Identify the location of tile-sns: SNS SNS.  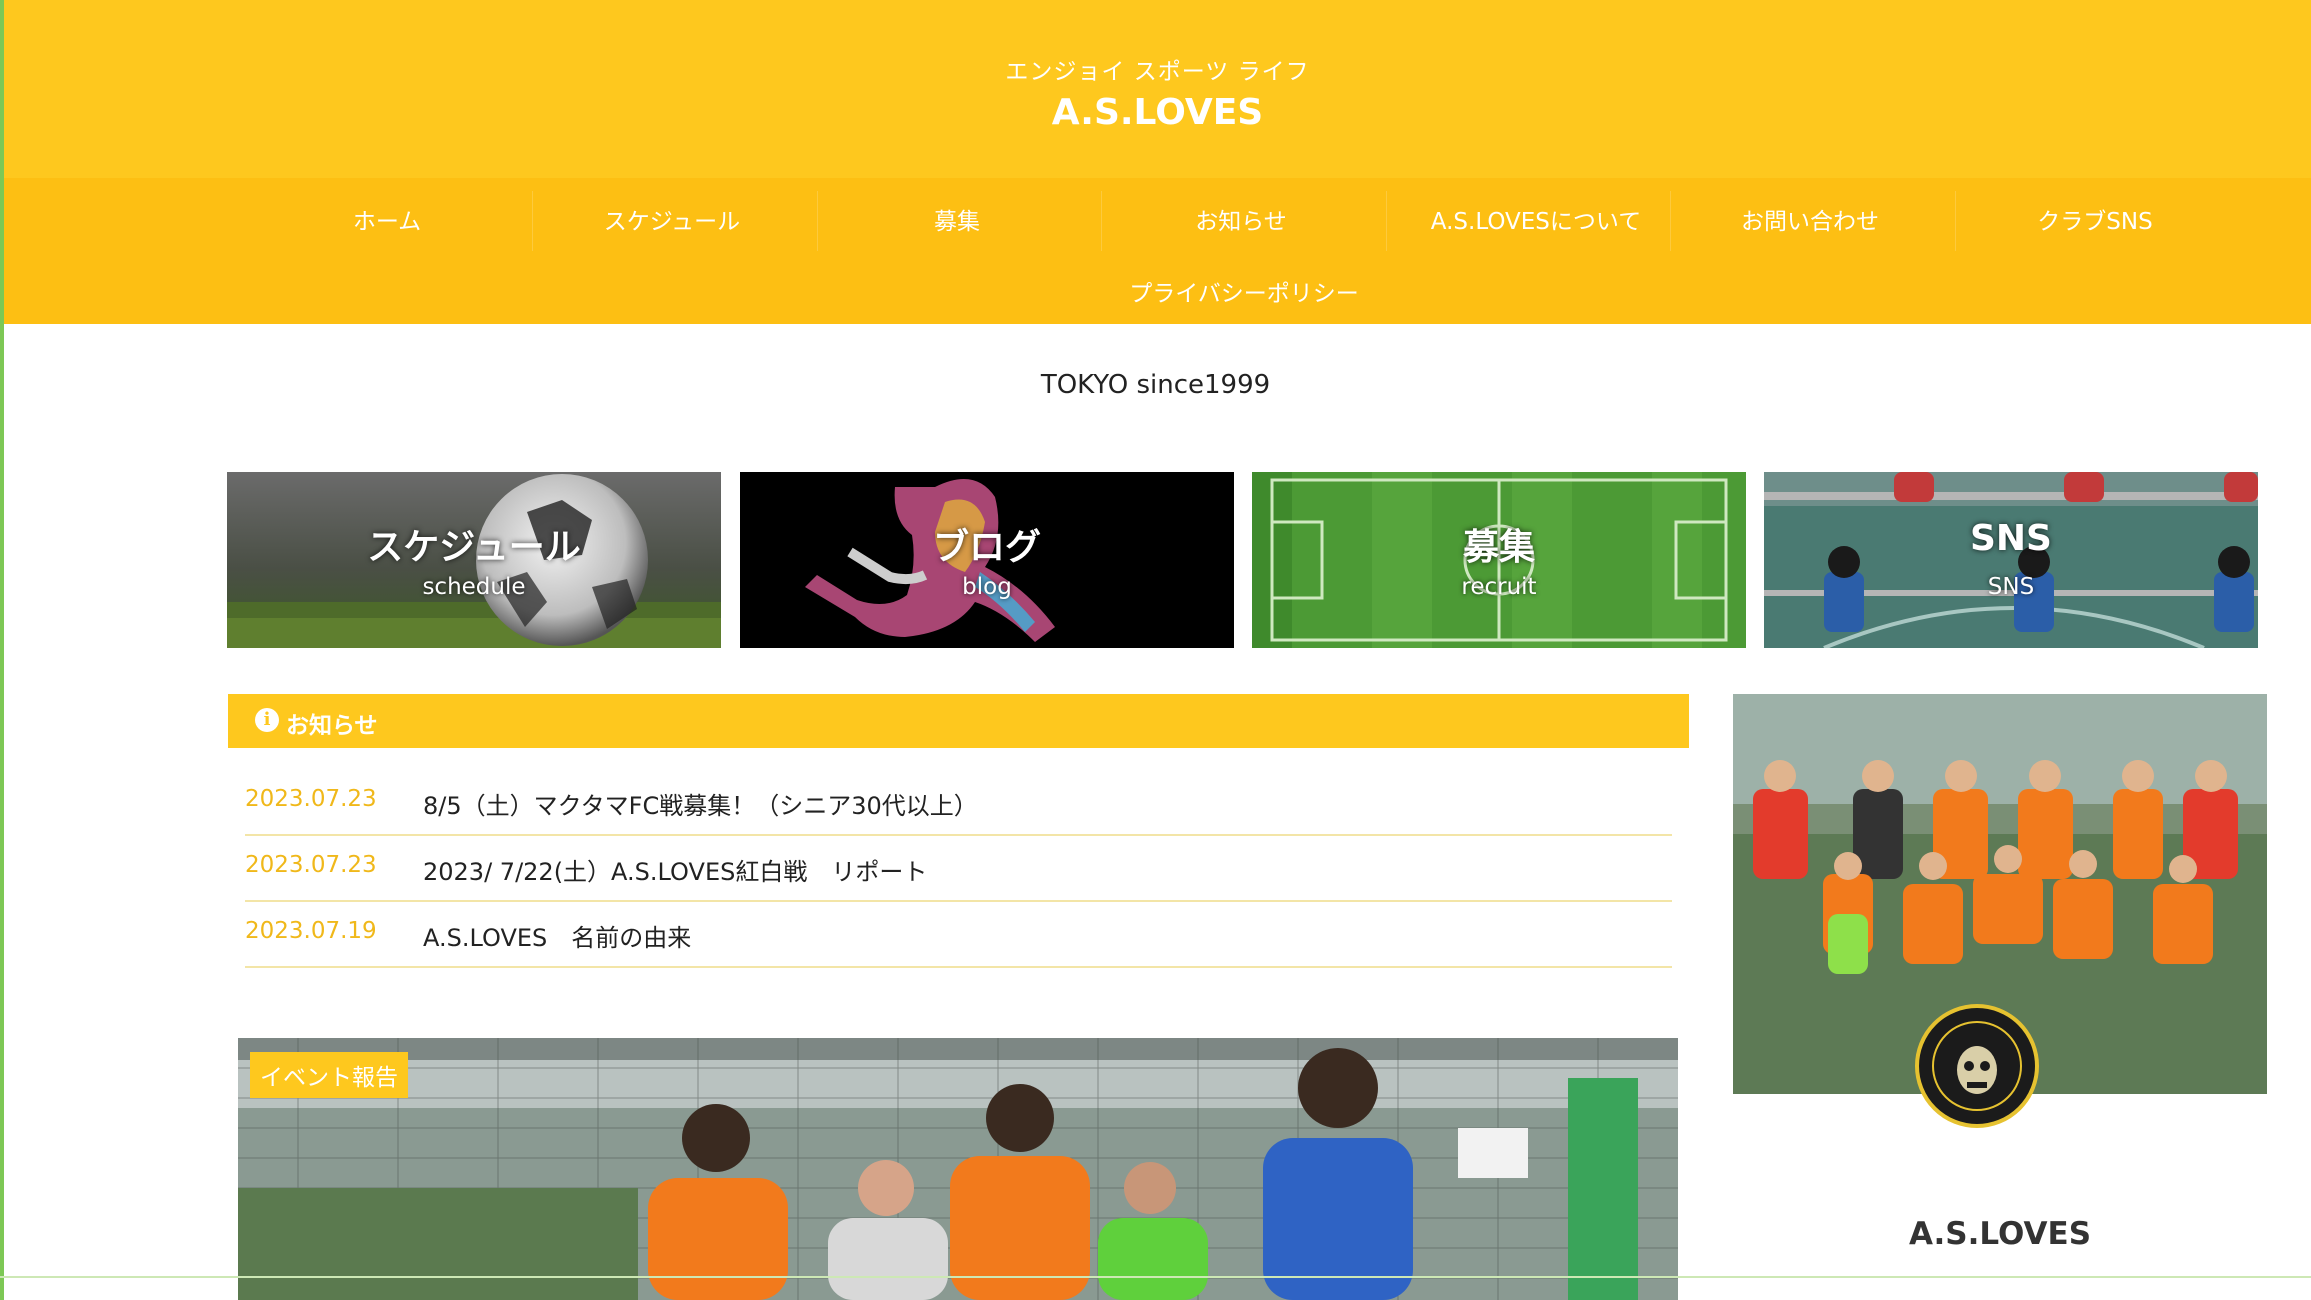
(2011, 560).